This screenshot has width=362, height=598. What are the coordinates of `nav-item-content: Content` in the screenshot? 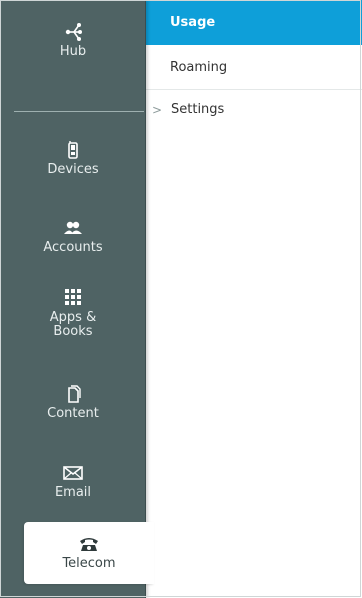 It's located at (73, 402).